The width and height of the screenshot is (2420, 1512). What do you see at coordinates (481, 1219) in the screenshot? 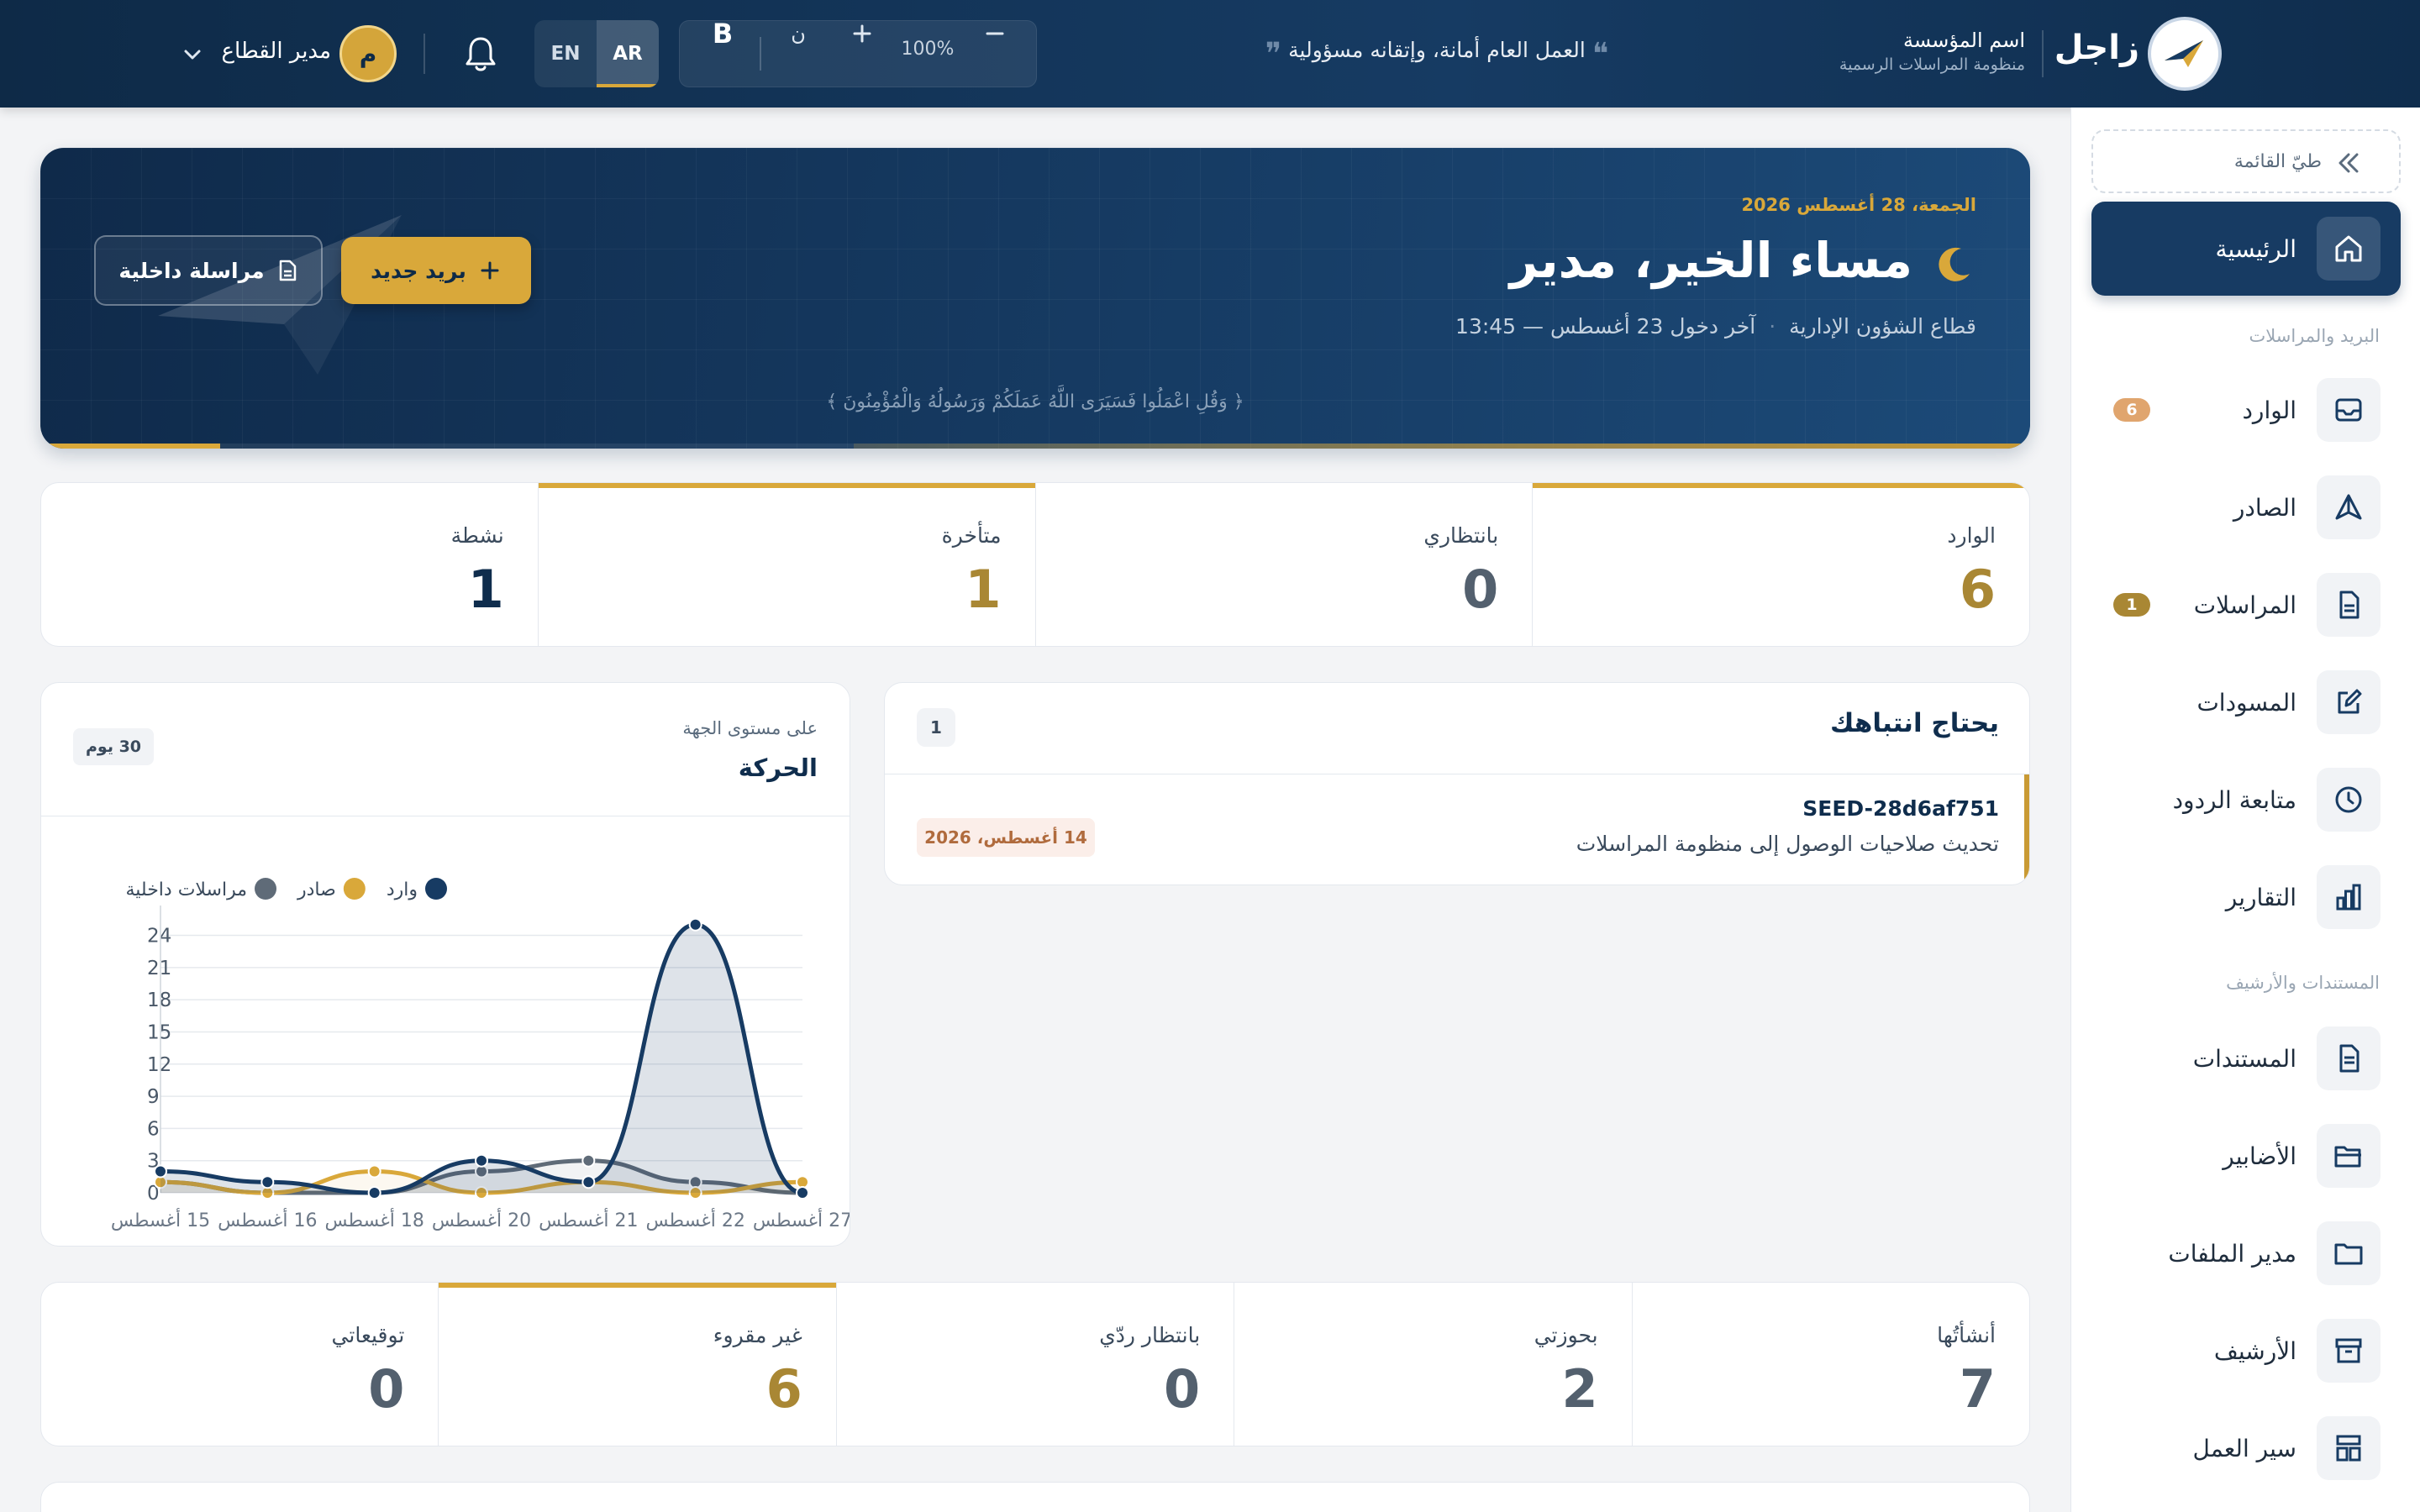
I see `x-tick-label: 20 أغسطس` at bounding box center [481, 1219].